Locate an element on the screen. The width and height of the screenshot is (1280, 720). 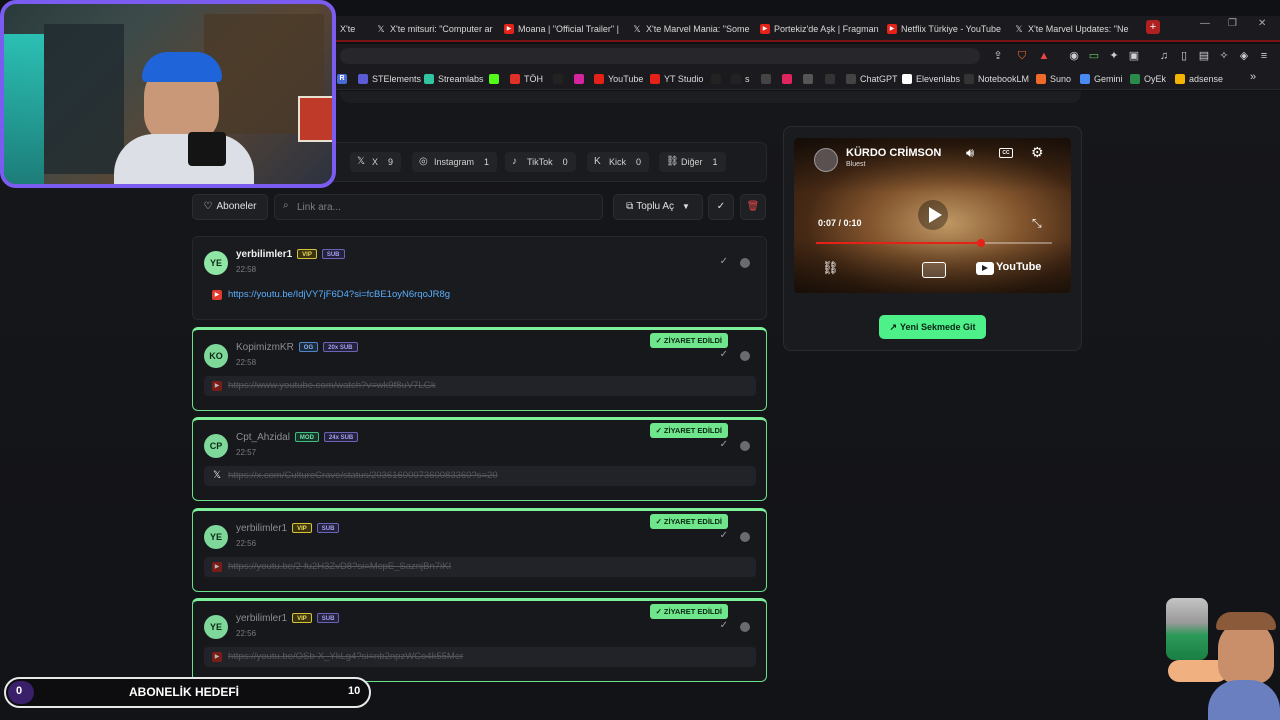
volume-icon: 🔊︎ is located at coordinates (970, 153).